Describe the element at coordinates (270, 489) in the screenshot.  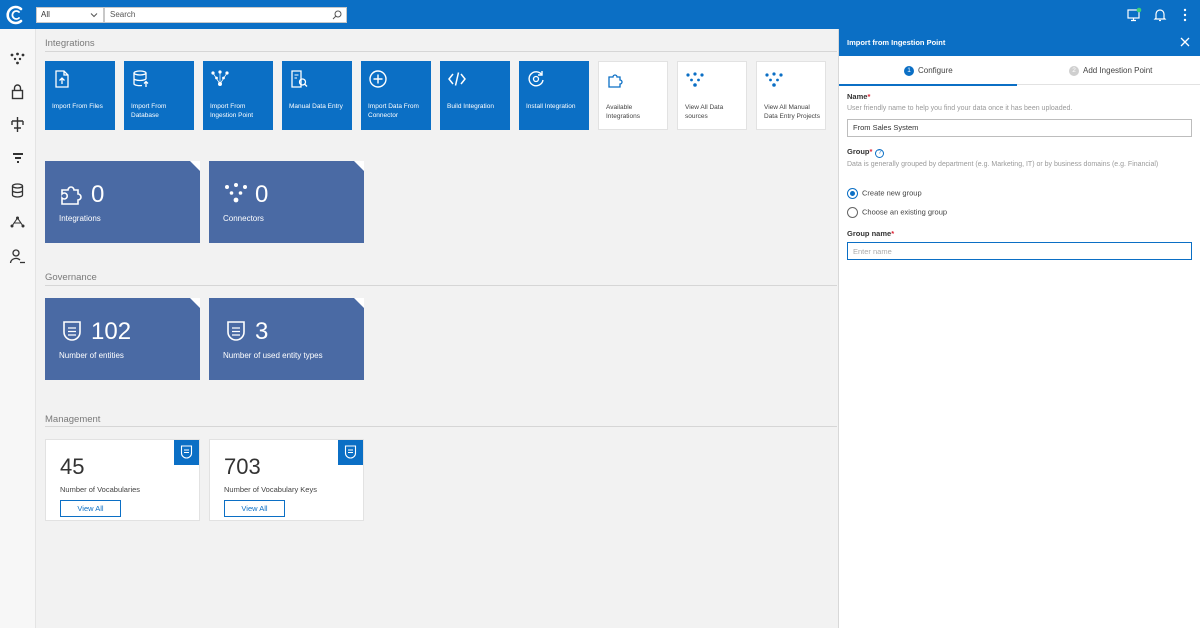
I see `card-label: Number of Vocabulary Keys` at that location.